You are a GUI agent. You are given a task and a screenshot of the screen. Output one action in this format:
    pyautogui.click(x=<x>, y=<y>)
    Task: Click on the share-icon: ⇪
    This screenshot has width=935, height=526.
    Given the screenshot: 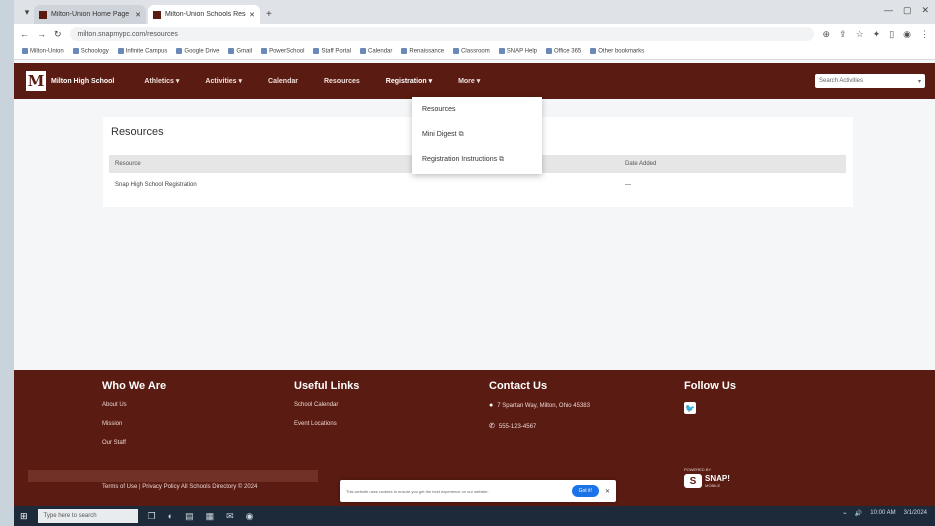 What is the action you would take?
    pyautogui.click(x=843, y=34)
    